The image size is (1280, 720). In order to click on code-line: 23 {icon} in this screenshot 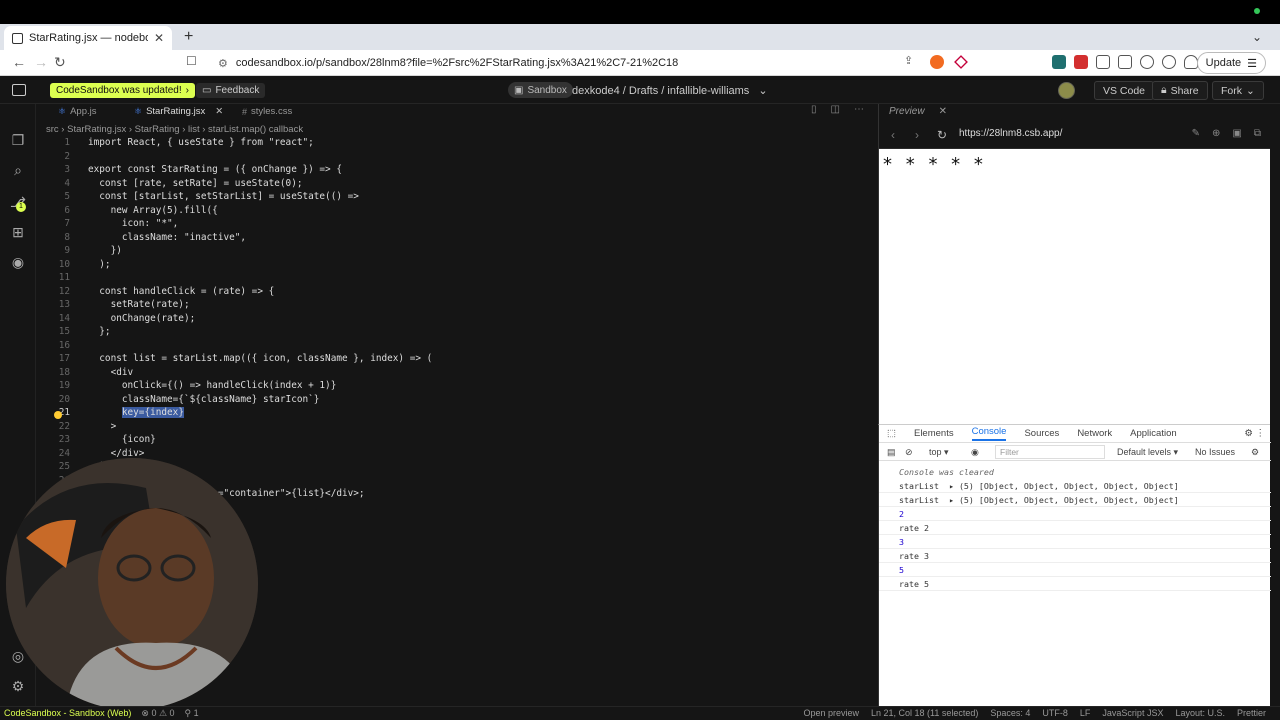, I will do `click(457, 440)`.